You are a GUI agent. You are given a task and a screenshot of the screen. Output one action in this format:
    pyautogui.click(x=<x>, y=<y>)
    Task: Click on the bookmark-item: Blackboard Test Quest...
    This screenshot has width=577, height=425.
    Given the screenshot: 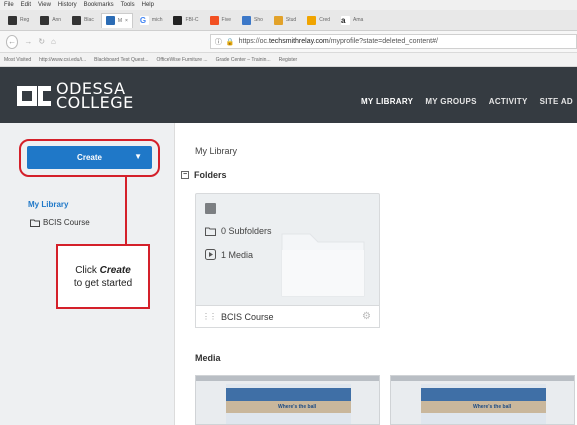 What is the action you would take?
    pyautogui.click(x=121, y=60)
    